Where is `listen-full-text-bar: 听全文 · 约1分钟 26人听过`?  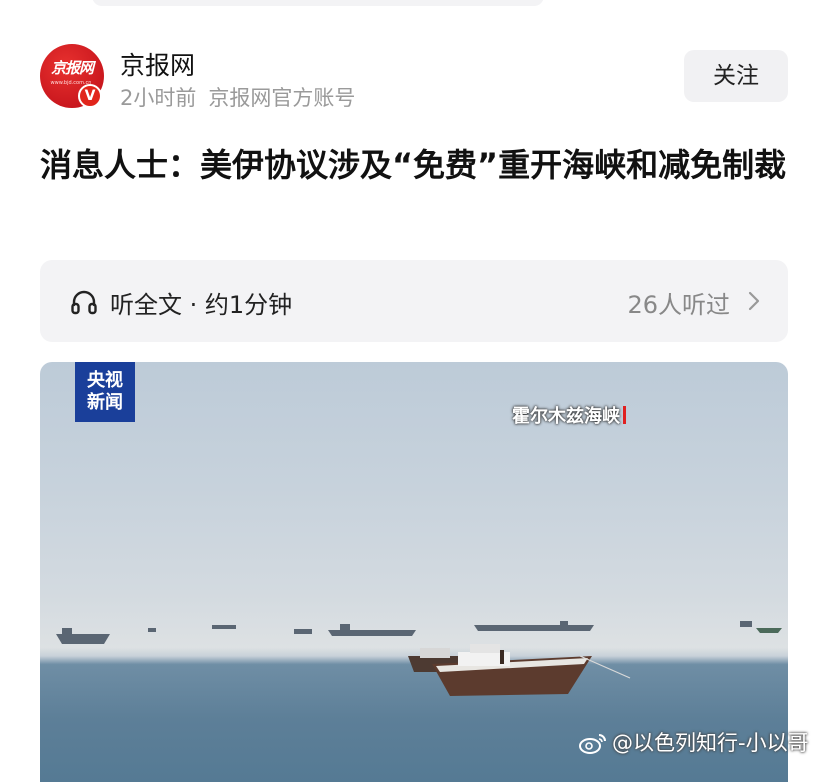
listen-full-text-bar: 听全文 · 约1分钟 26人听过 is located at coordinates (414, 301).